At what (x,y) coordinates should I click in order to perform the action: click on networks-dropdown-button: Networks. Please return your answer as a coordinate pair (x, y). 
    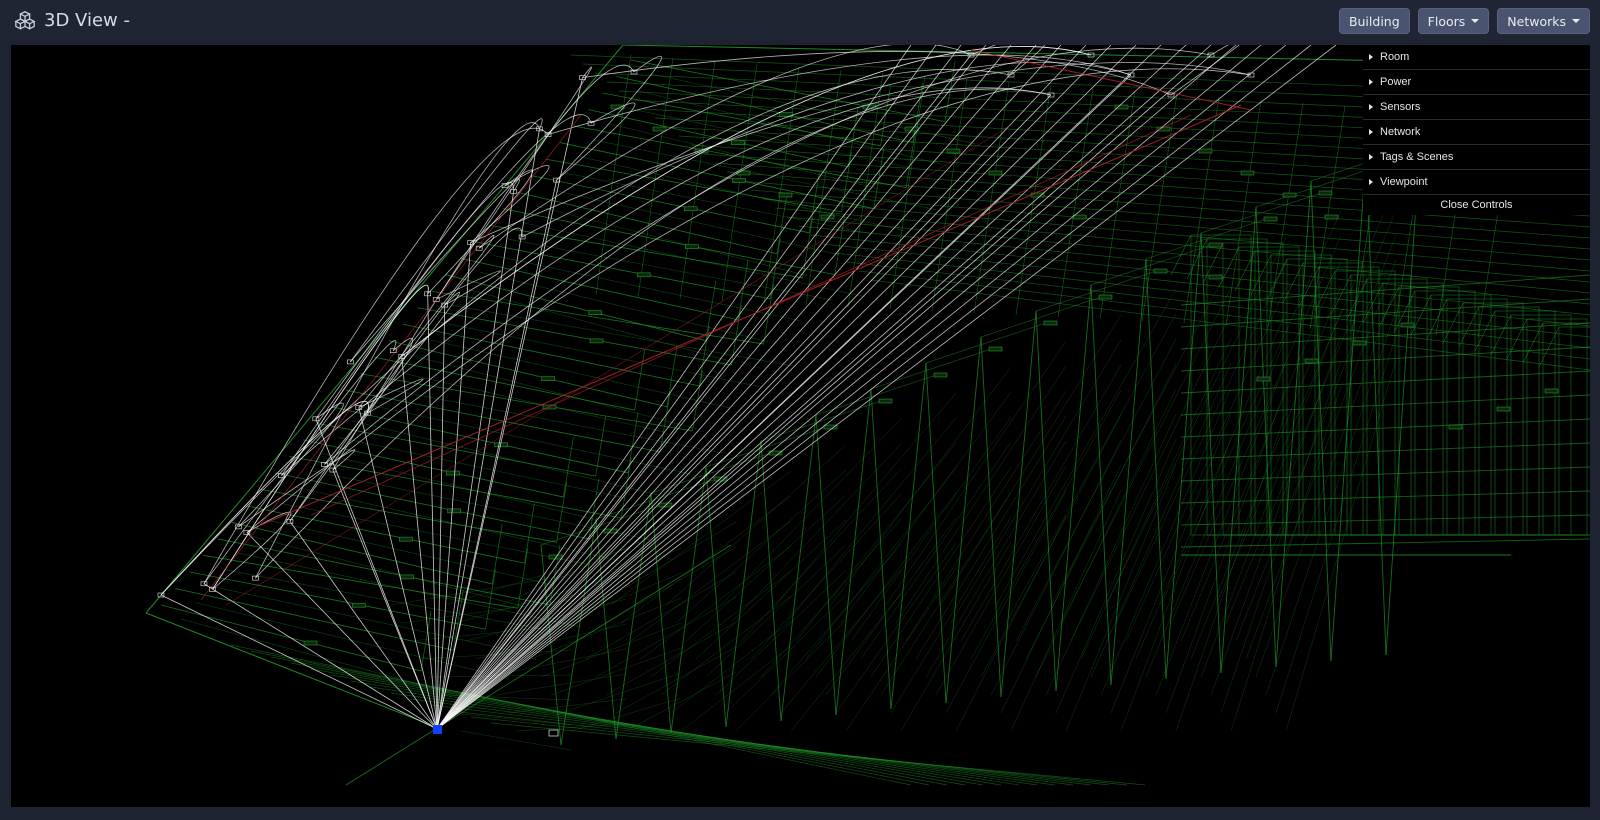
    Looking at the image, I should click on (1543, 21).